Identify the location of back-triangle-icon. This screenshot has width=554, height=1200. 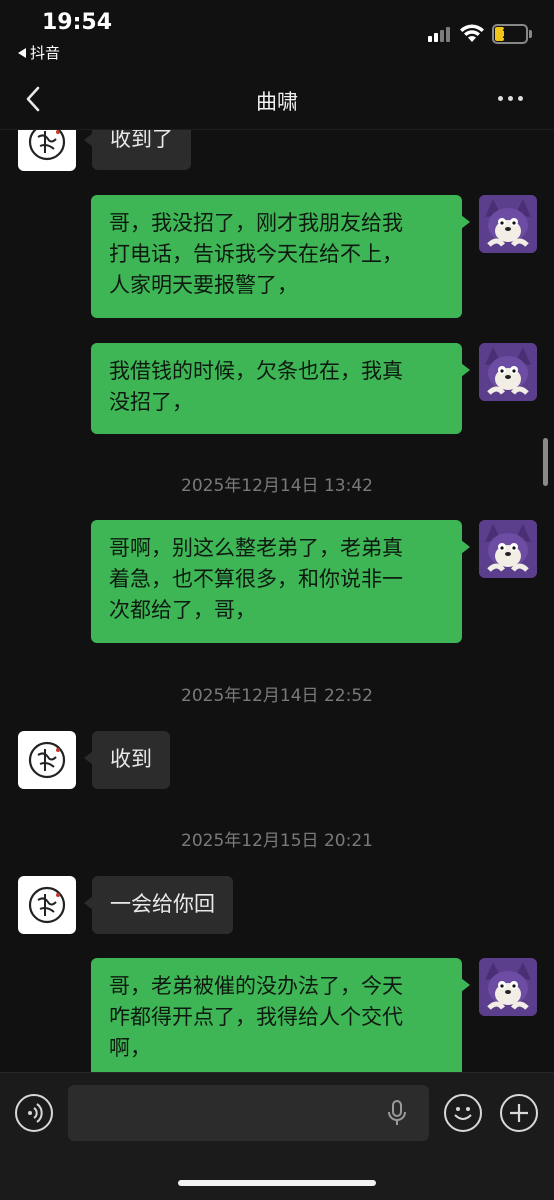
(22, 52).